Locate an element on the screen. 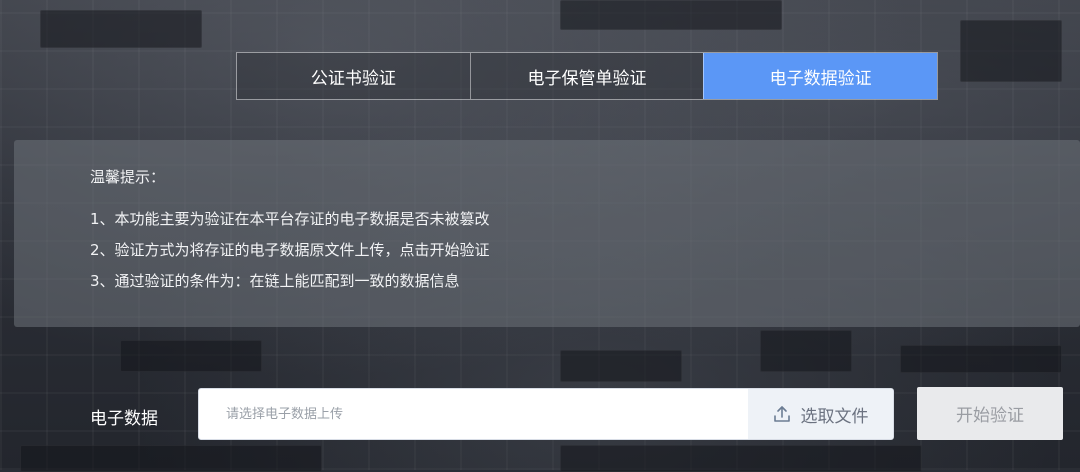 Image resolution: width=1080 pixels, height=472 pixels. tab-label: 公证书验证 is located at coordinates (353, 78).